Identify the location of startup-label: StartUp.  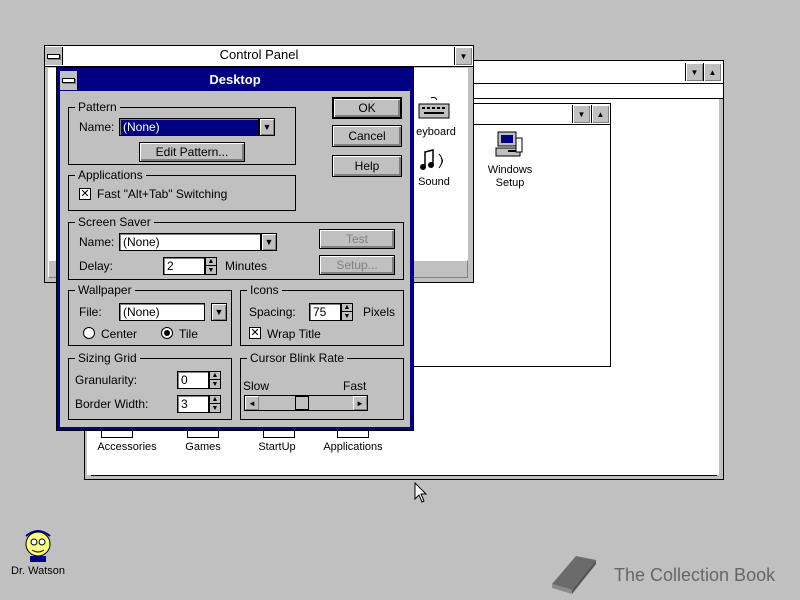
(277, 447).